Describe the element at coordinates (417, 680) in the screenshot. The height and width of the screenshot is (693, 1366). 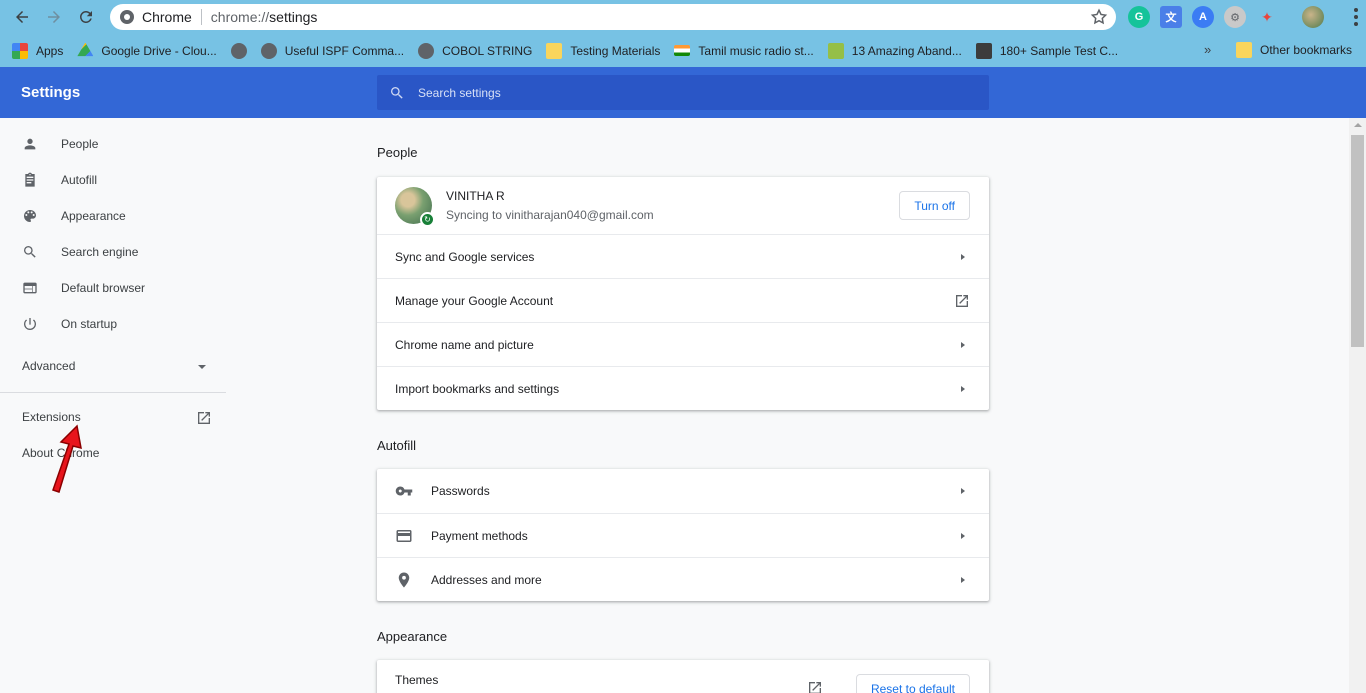
I see `row-label: Themes` at that location.